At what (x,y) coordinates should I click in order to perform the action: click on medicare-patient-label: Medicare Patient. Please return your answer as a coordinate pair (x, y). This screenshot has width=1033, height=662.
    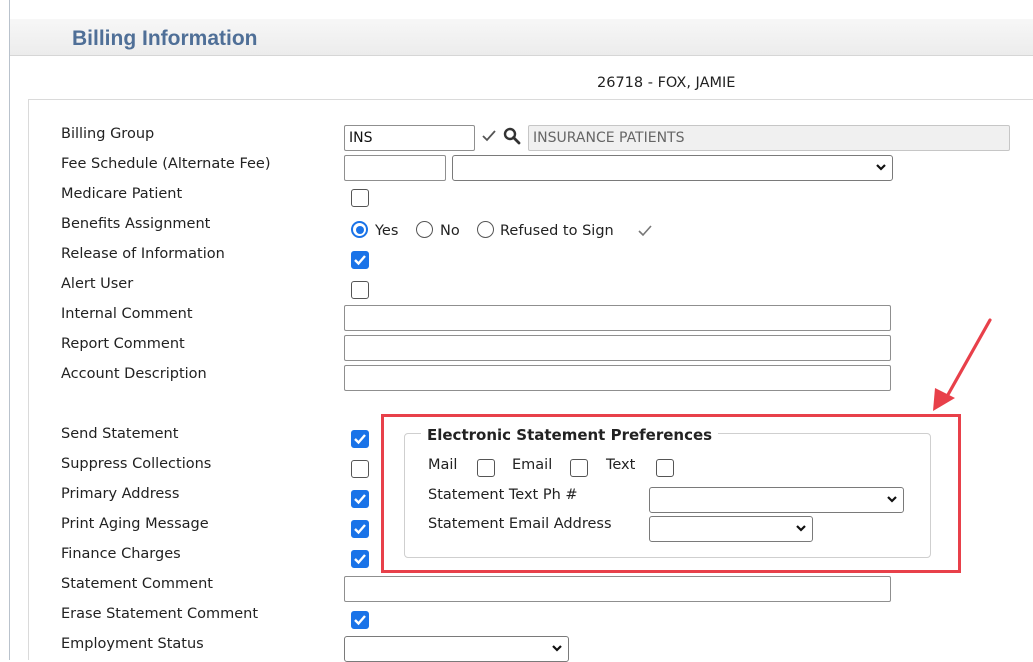
    Looking at the image, I should click on (122, 194).